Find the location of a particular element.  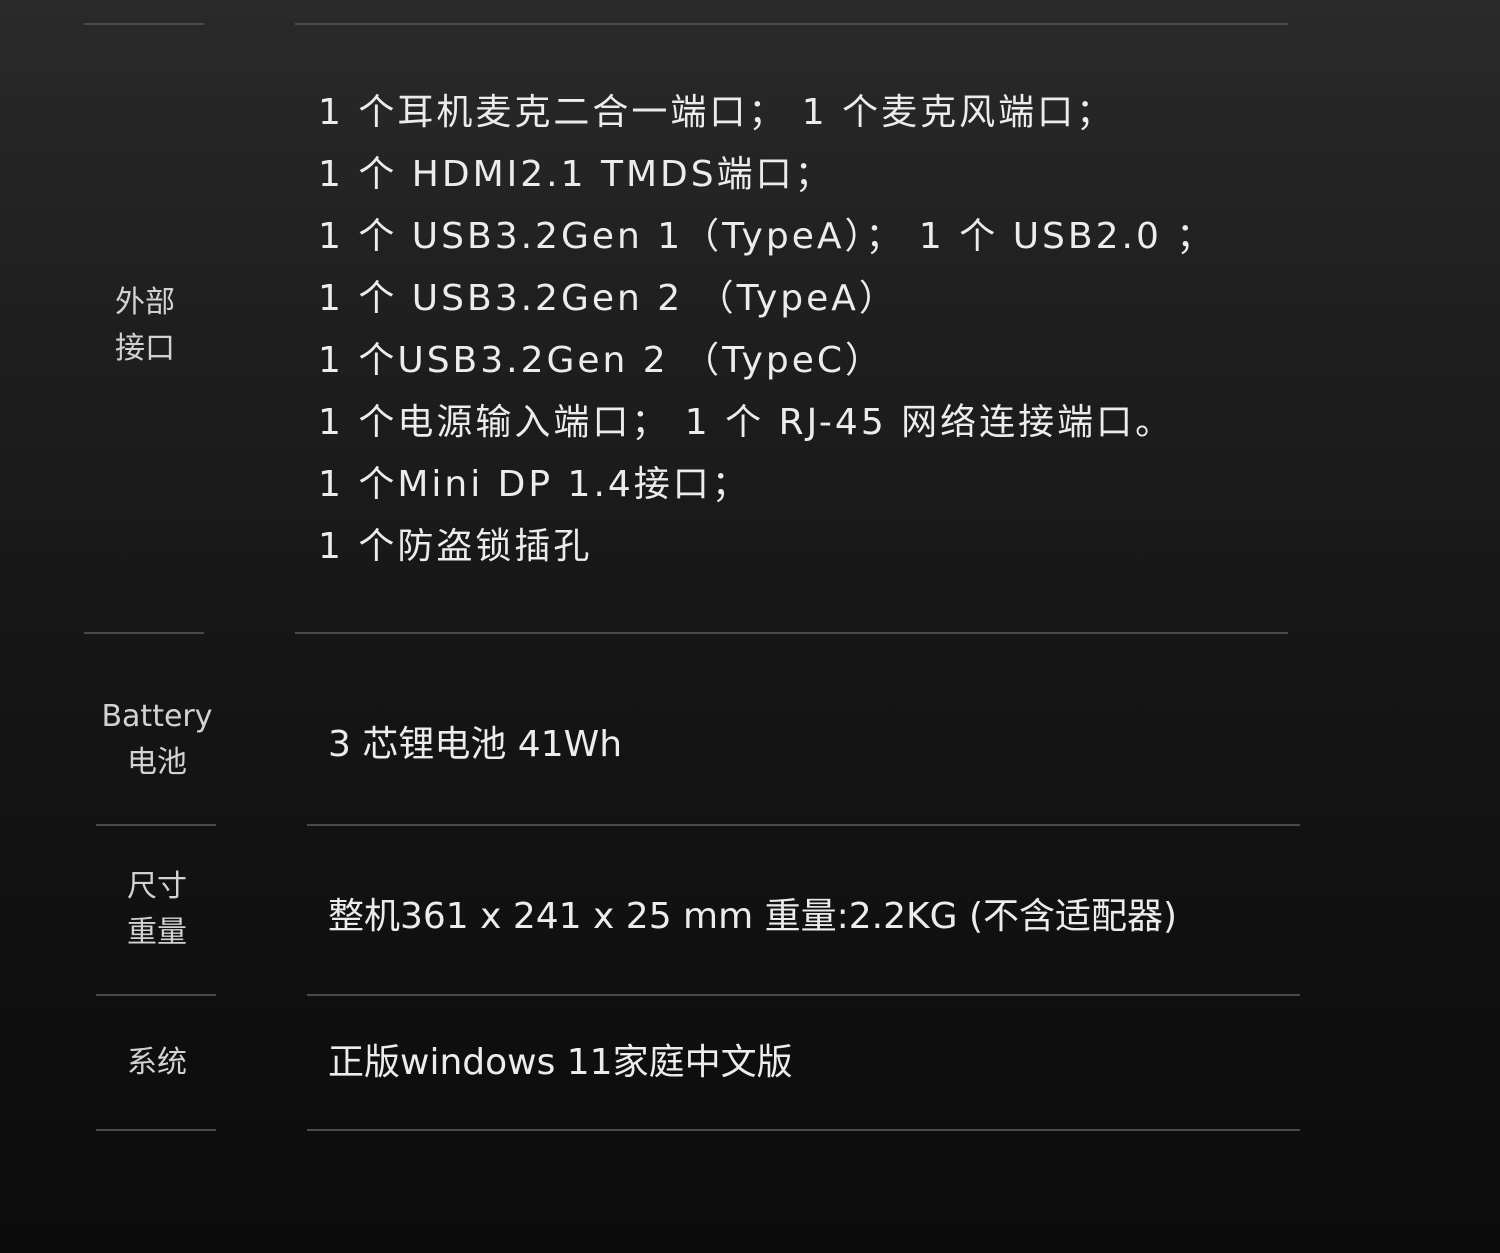

divider-top-right is located at coordinates (791, 24).